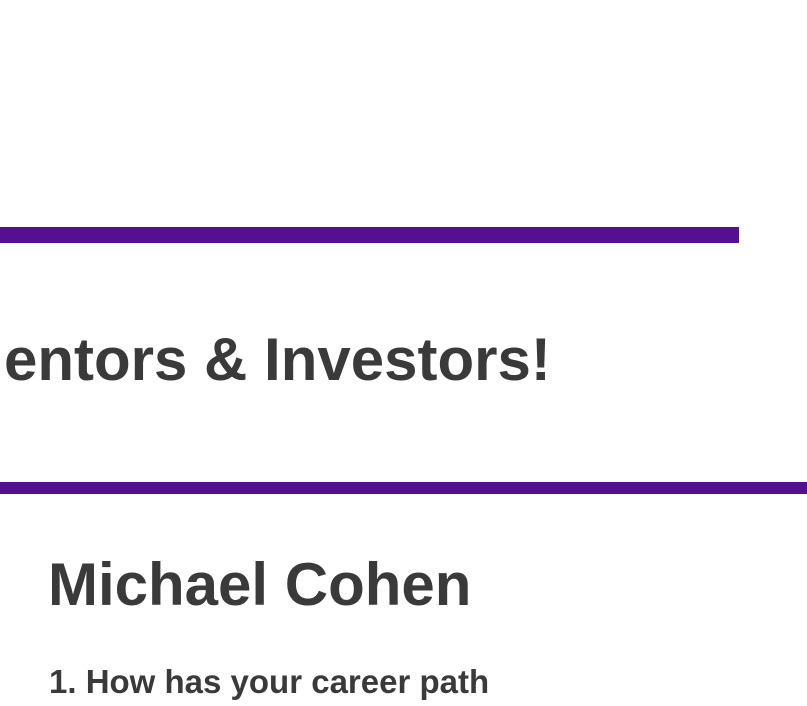 The image size is (807, 706). Describe the element at coordinates (403, 3) in the screenshot. I see `clipped-top-text` at that location.